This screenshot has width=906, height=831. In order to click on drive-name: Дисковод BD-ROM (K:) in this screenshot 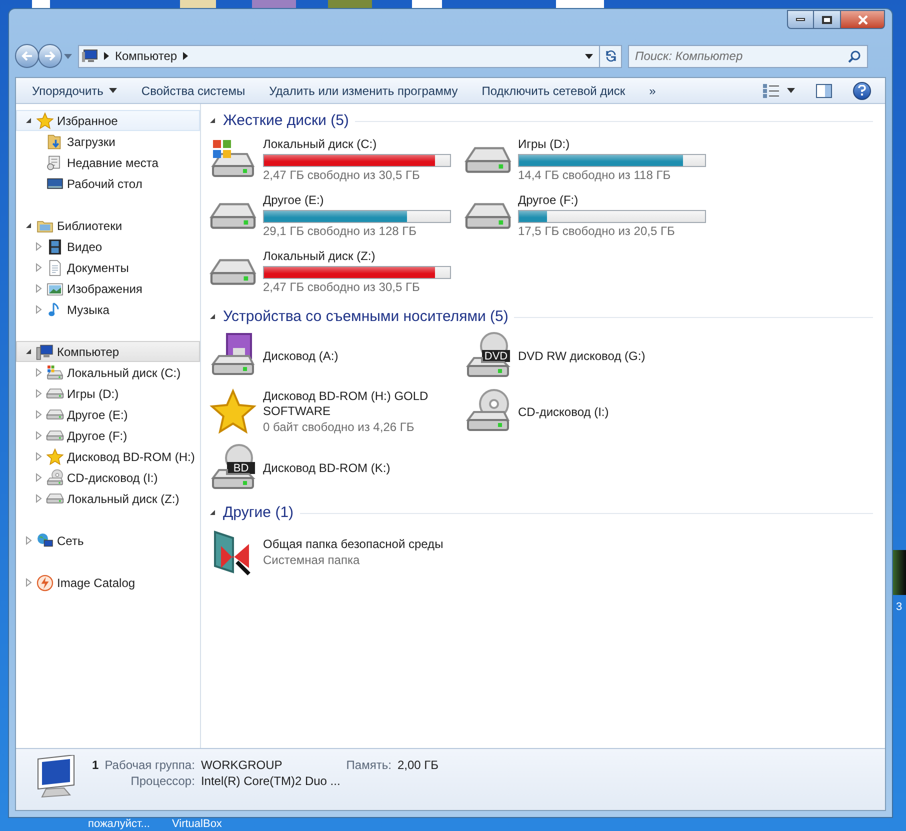, I will do `click(327, 468)`.